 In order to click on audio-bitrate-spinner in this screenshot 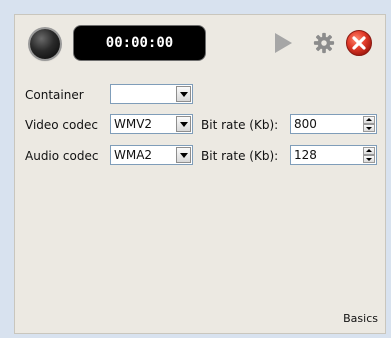, I will do `click(369, 155)`.